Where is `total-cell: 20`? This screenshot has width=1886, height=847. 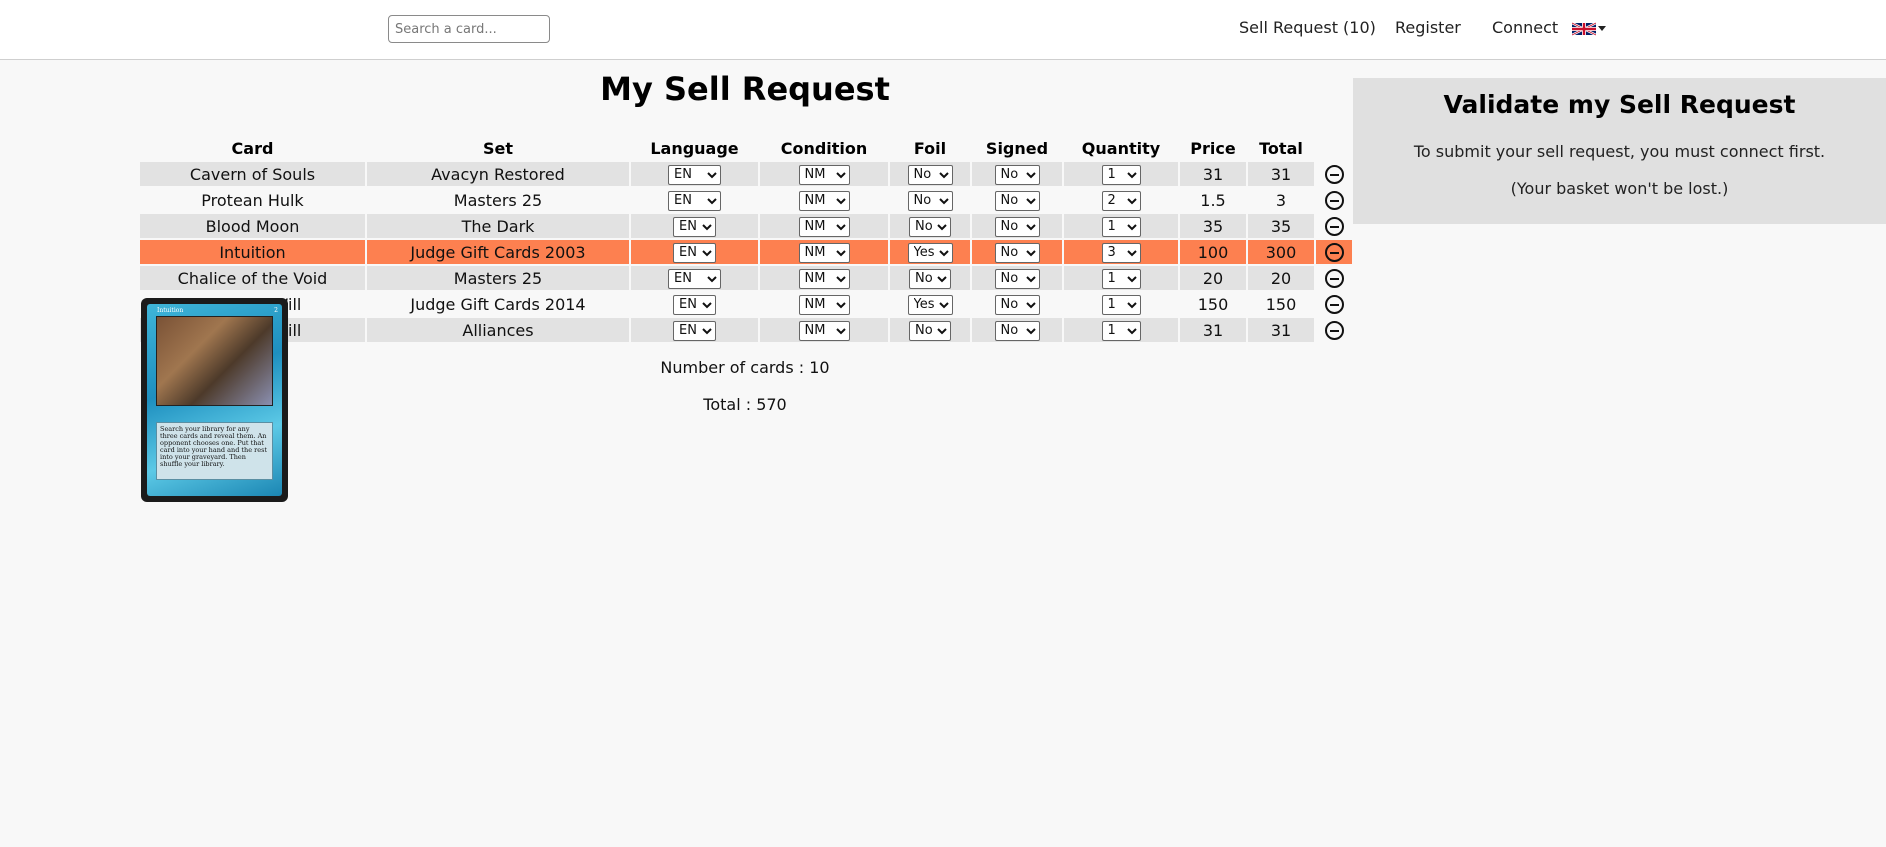 total-cell: 20 is located at coordinates (1281, 278).